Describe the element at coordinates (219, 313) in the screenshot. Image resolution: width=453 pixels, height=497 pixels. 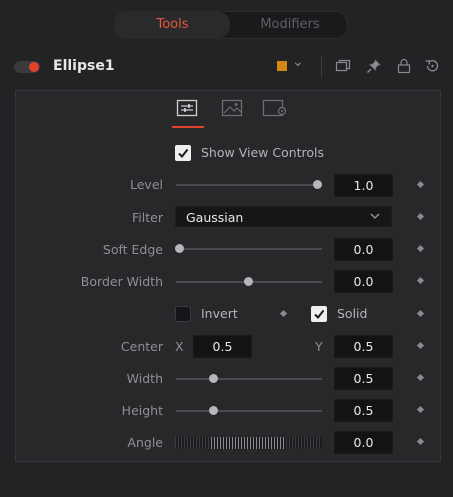
I see `invert-label: Invert` at that location.